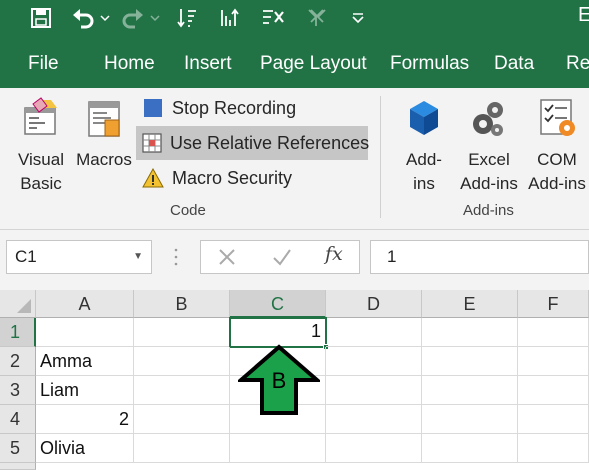 The height and width of the screenshot is (470, 589). I want to click on confirm-entry-icon, so click(282, 259).